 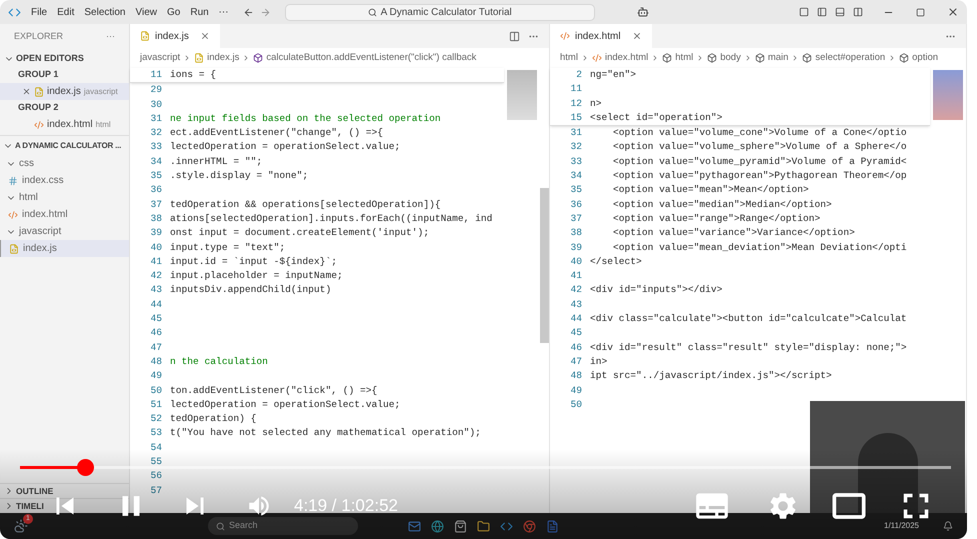 What do you see at coordinates (14, 12) in the screenshot?
I see `app-logo-icon` at bounding box center [14, 12].